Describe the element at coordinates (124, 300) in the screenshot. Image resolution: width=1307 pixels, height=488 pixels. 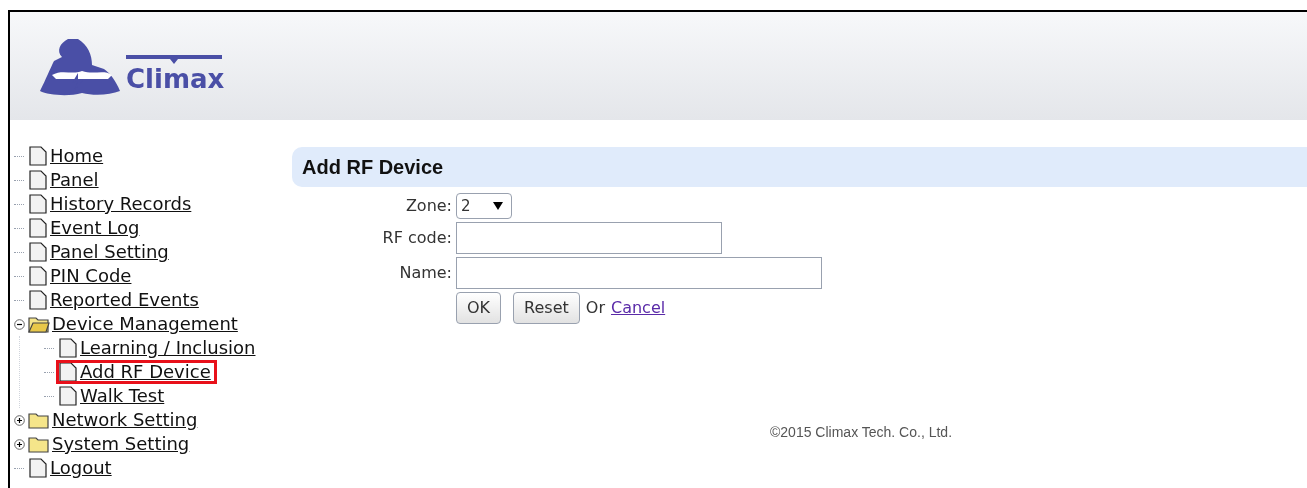
I see `nav-link: Reported Events` at that location.